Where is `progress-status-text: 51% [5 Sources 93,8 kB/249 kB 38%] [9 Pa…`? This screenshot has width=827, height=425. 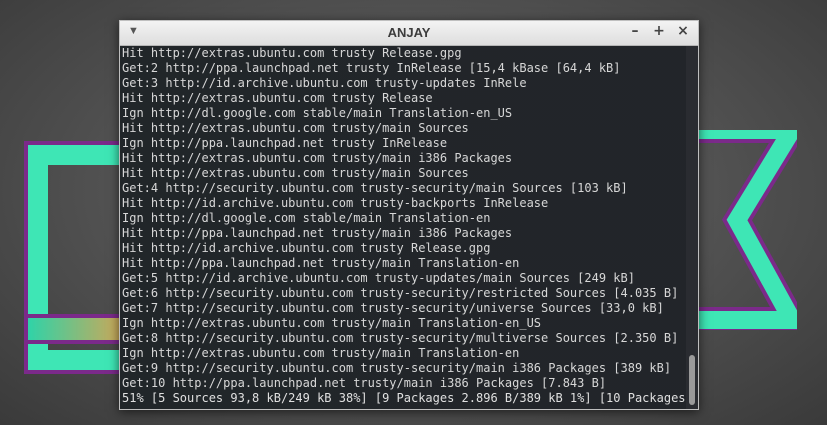
progress-status-text: 51% [5 Sources 93,8 kB/249 kB 38%] [9 Pa… is located at coordinates (404, 398).